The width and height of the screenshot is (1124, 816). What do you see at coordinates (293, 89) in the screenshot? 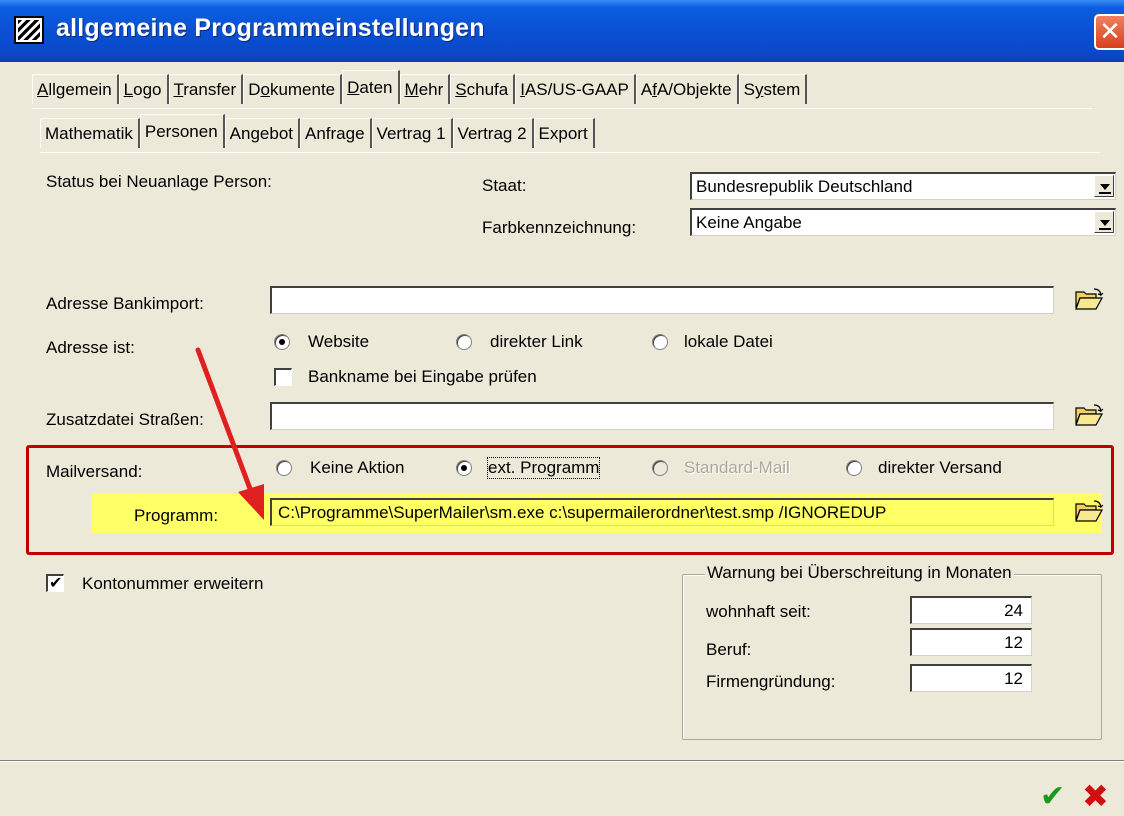
I see `tab-dokumente: Dokumente` at bounding box center [293, 89].